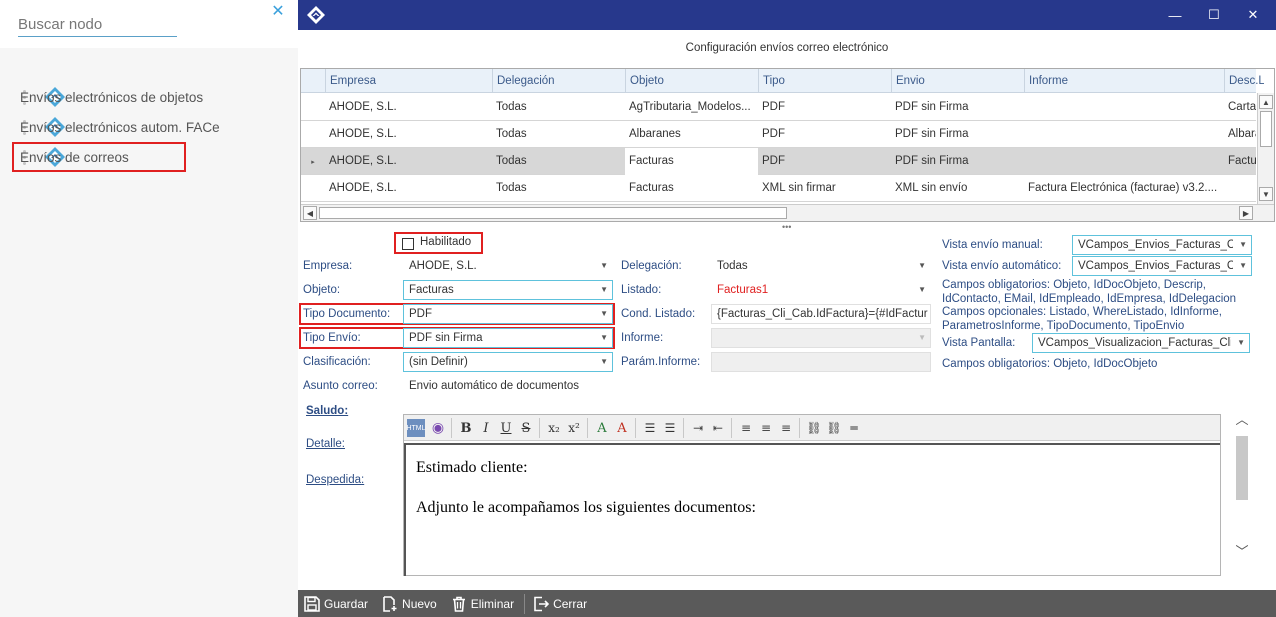 The image size is (1276, 617). Describe the element at coordinates (1214, 15) in the screenshot. I see `maximize-icon: ☐` at that location.